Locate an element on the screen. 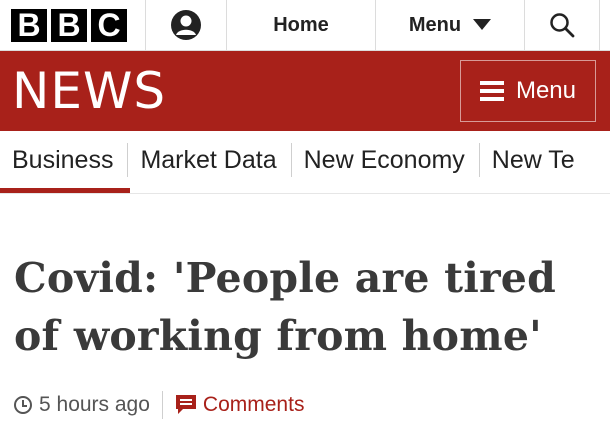 The height and width of the screenshot is (435, 610). top-menu-button: Menu is located at coordinates (450, 25).